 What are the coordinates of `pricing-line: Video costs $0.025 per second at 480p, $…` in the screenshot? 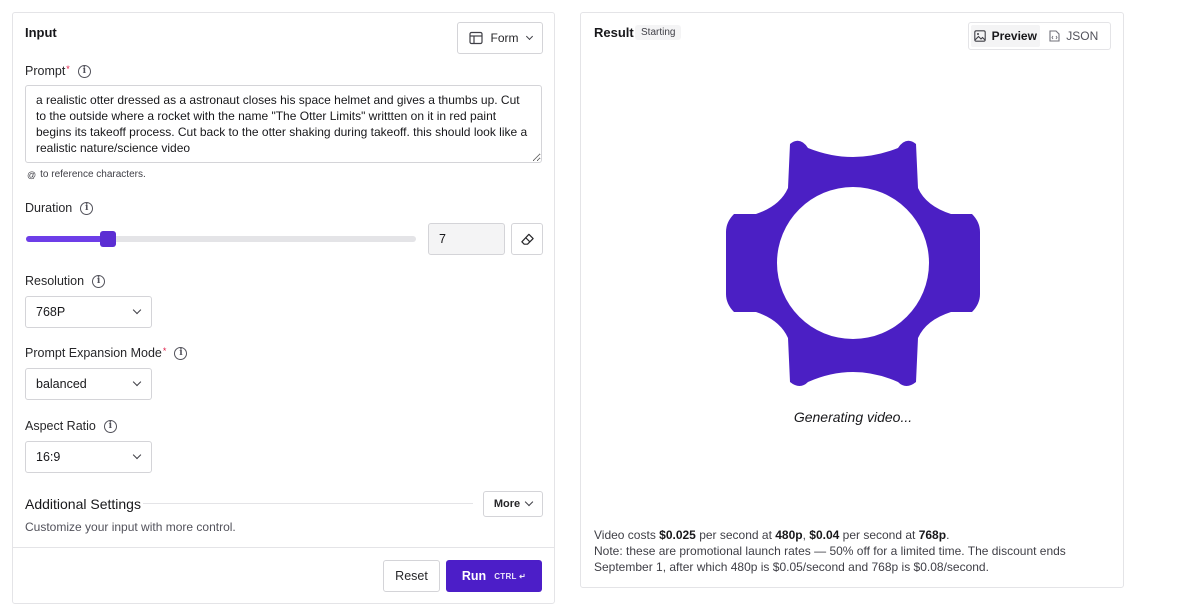 It's located at (854, 535).